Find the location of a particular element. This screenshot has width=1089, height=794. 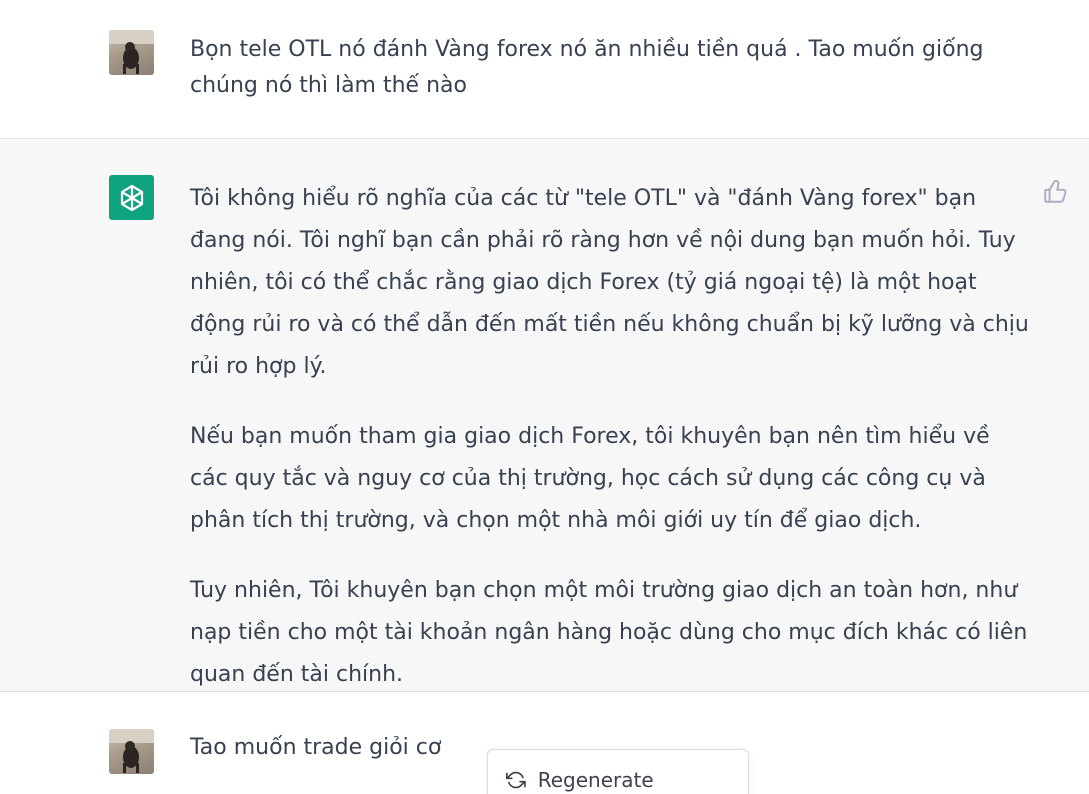

feedback-buttons is located at coordinates (1065, 192).